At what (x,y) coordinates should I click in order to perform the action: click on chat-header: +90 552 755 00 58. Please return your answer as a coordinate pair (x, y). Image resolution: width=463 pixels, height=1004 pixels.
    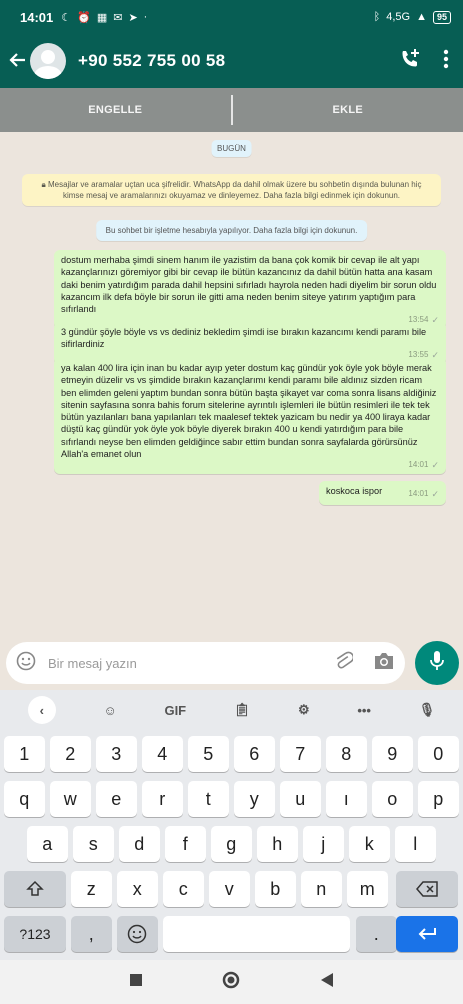
    Looking at the image, I should click on (231, 61).